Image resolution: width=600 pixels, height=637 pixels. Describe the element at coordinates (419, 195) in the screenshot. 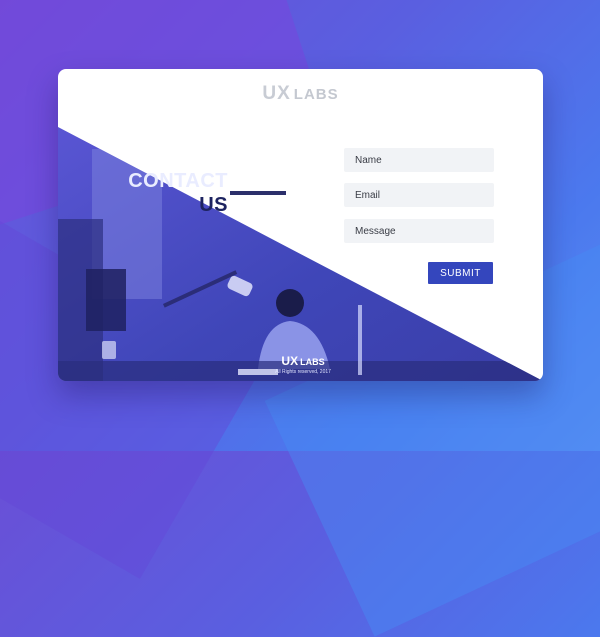

I see `email-field` at that location.